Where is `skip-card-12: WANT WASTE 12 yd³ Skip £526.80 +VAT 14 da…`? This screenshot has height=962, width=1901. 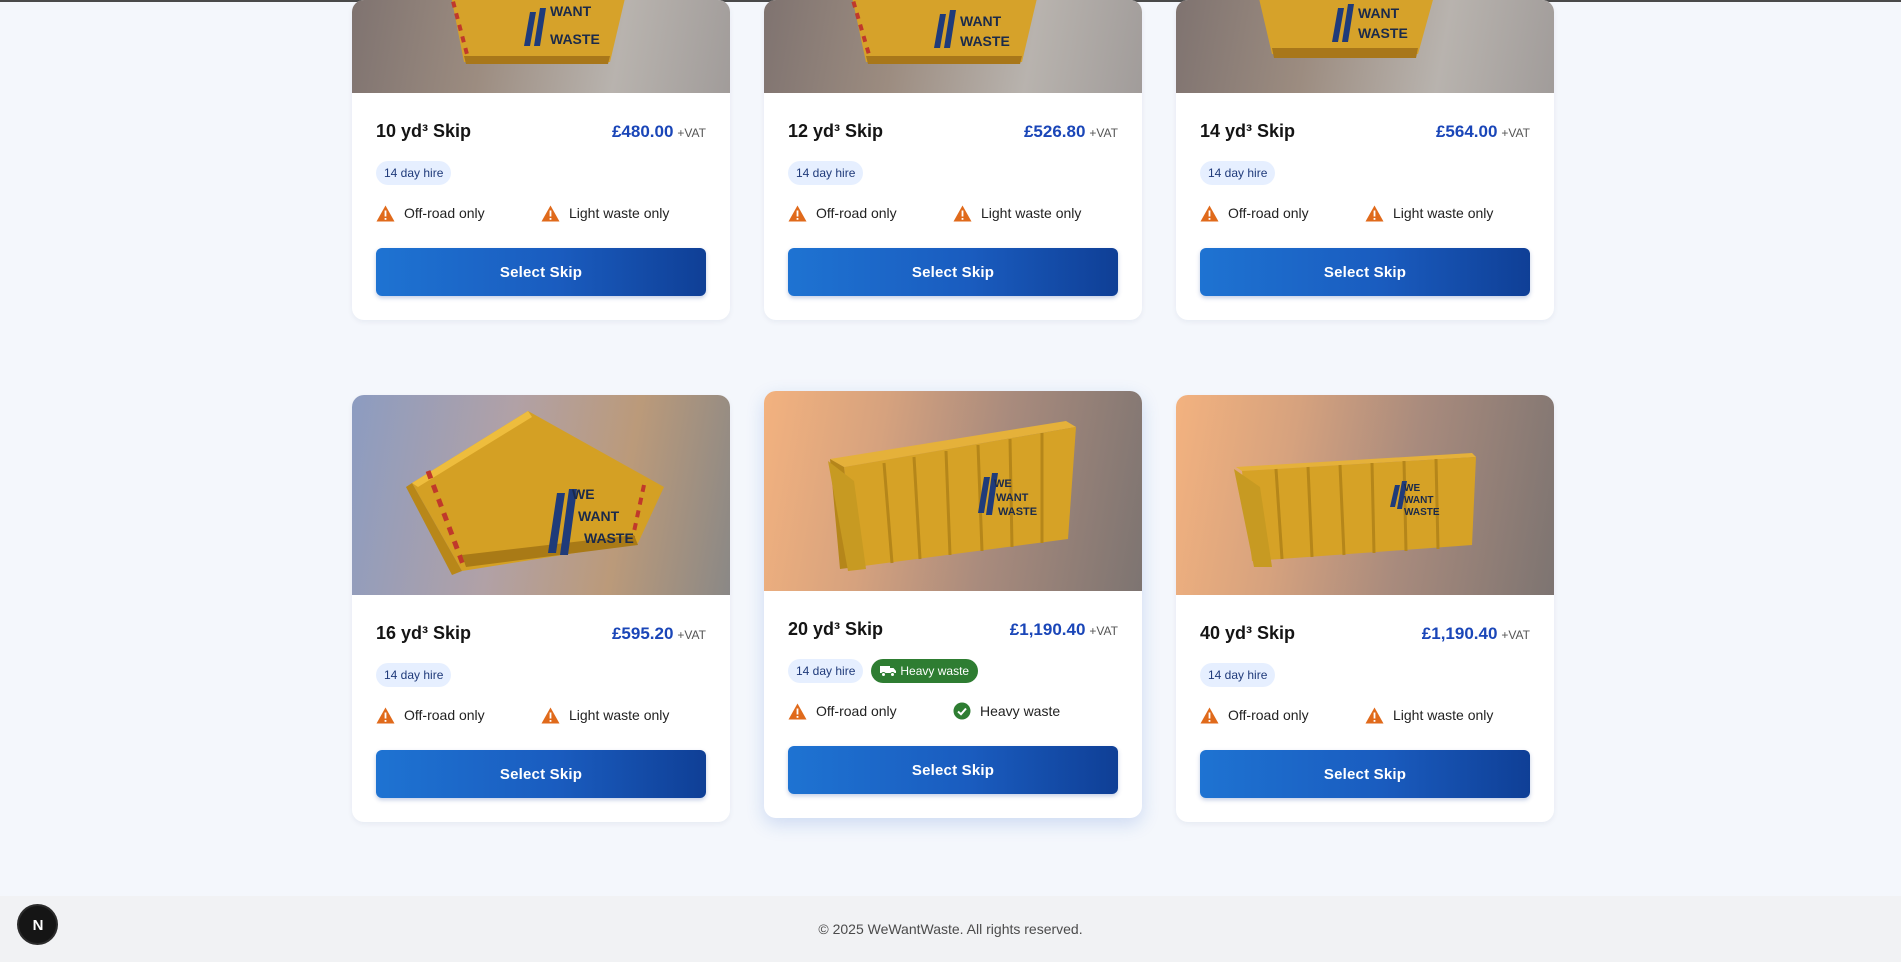 skip-card-12: WANT WASTE 12 yd³ Skip £526.80 +VAT 14 da… is located at coordinates (953, 160).